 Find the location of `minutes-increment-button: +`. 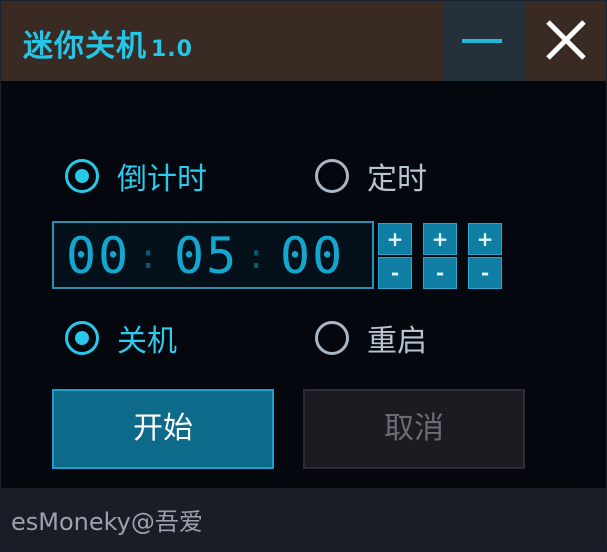

minutes-increment-button: + is located at coordinates (440, 239).